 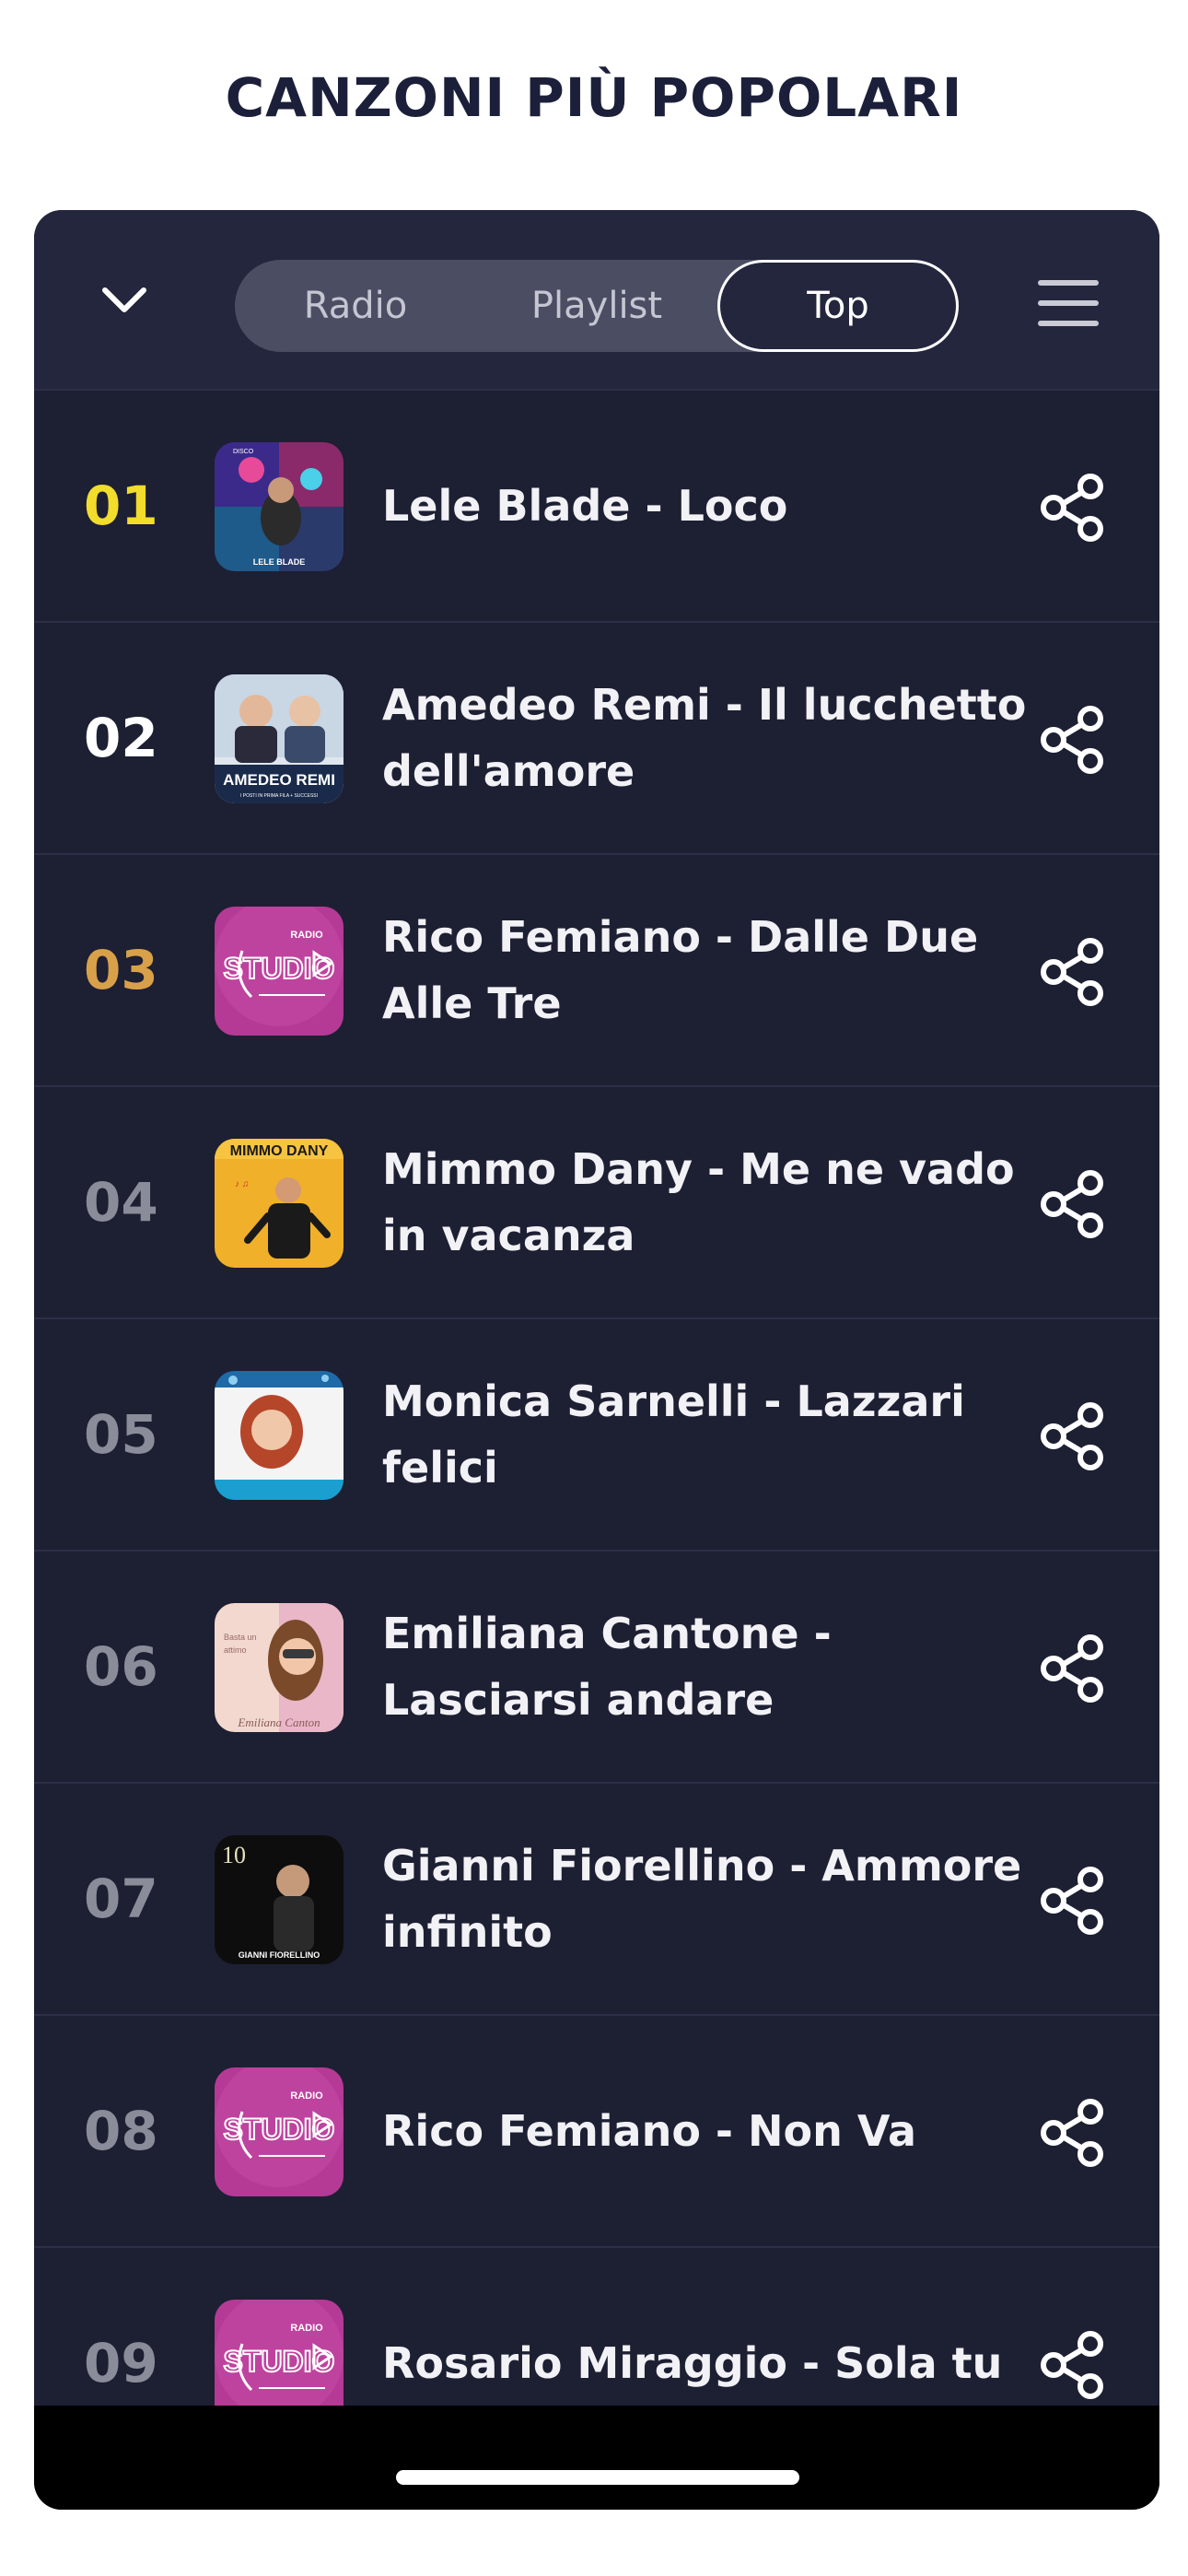 I want to click on svg-text: Basta un, so click(x=240, y=1637).